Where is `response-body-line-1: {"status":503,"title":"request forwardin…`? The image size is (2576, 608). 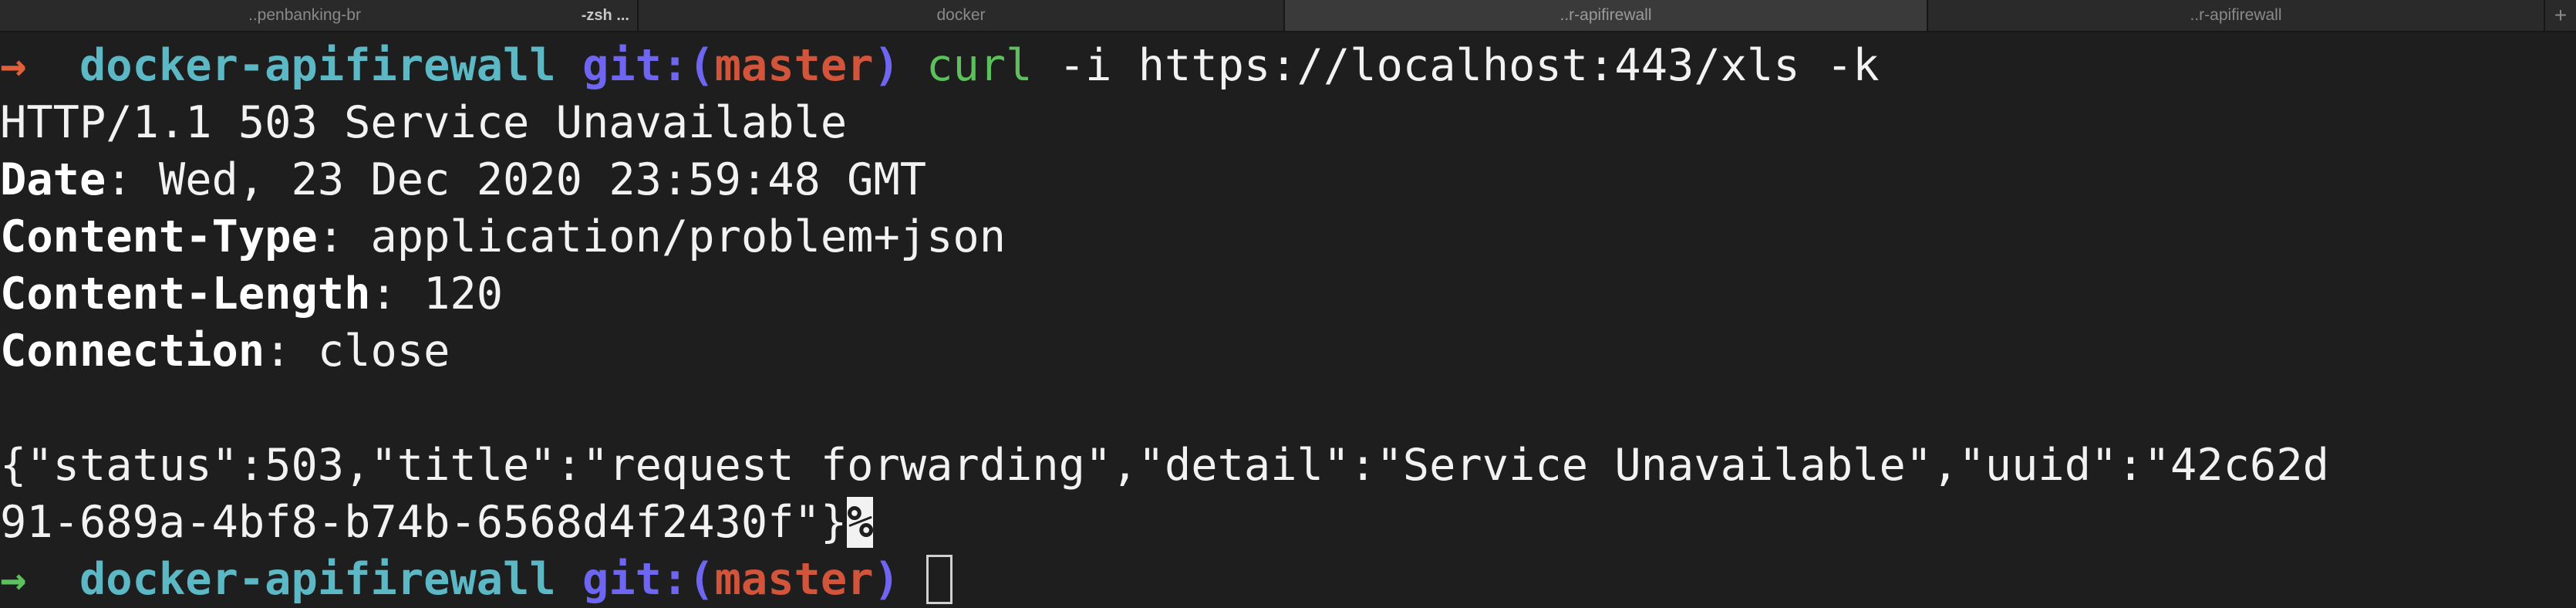
response-body-line-1: {"status":503,"title":"request forwardin… is located at coordinates (1164, 465).